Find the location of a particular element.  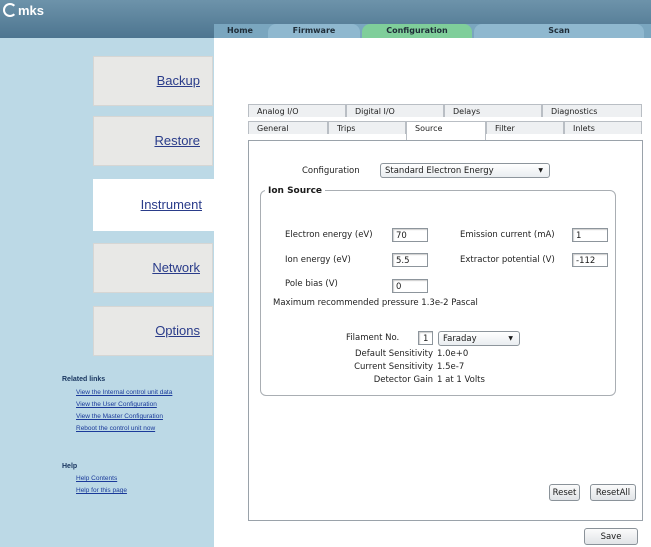

sidebar-item-label: Restore is located at coordinates (177, 140).